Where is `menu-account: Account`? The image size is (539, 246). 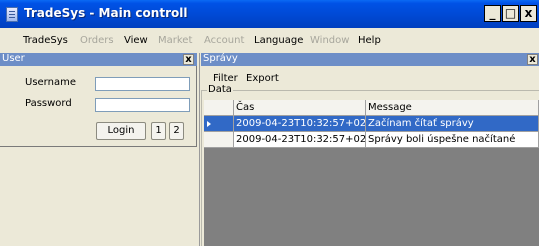 menu-account: Account is located at coordinates (224, 40).